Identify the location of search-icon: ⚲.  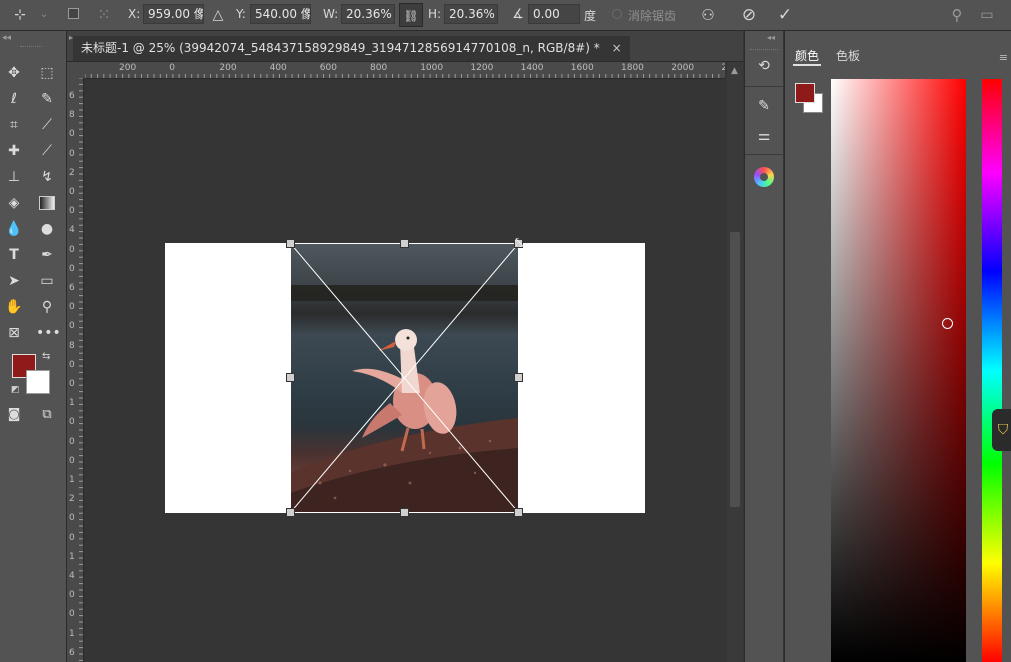
(957, 15).